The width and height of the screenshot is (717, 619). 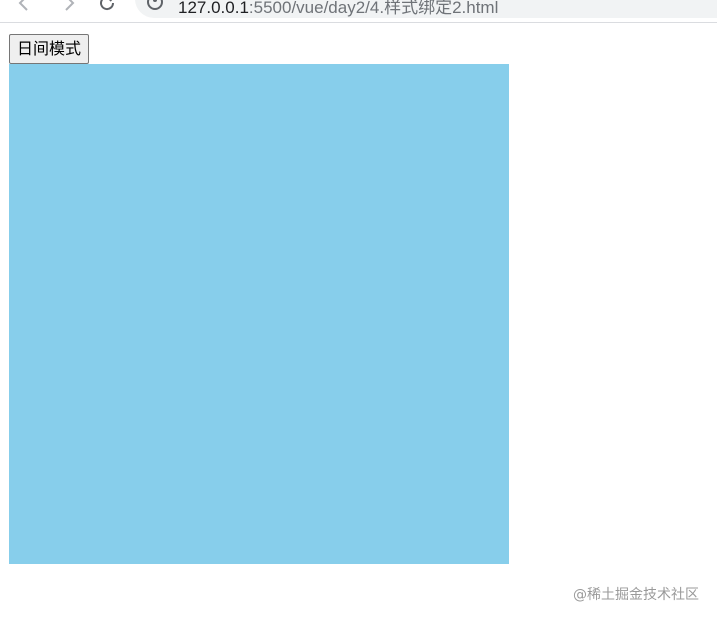 I want to click on back-arrow-icon, so click(x=24, y=7).